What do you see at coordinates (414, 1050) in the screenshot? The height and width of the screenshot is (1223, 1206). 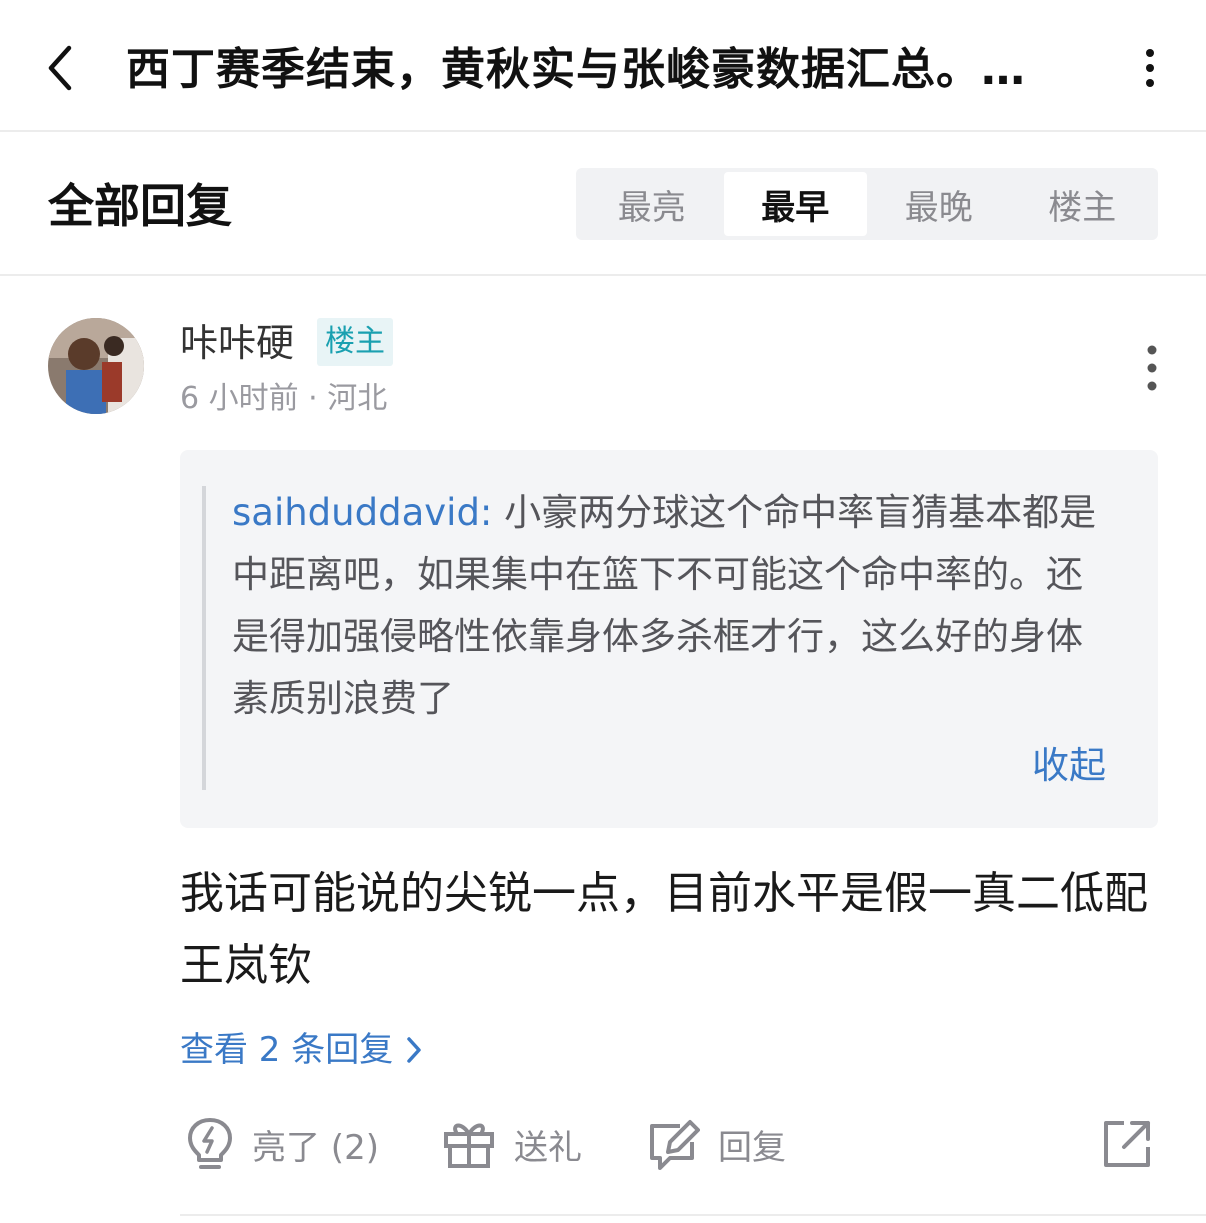 I see `chevron-right-icon` at bounding box center [414, 1050].